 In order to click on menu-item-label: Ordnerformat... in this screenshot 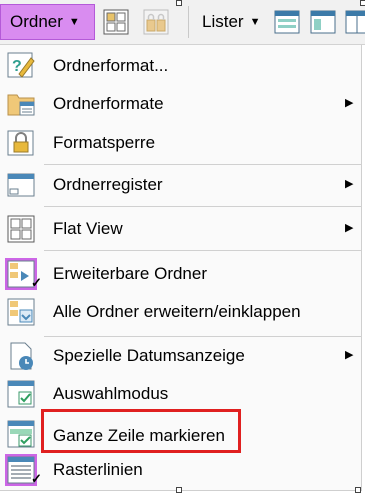, I will do `click(111, 65)`.